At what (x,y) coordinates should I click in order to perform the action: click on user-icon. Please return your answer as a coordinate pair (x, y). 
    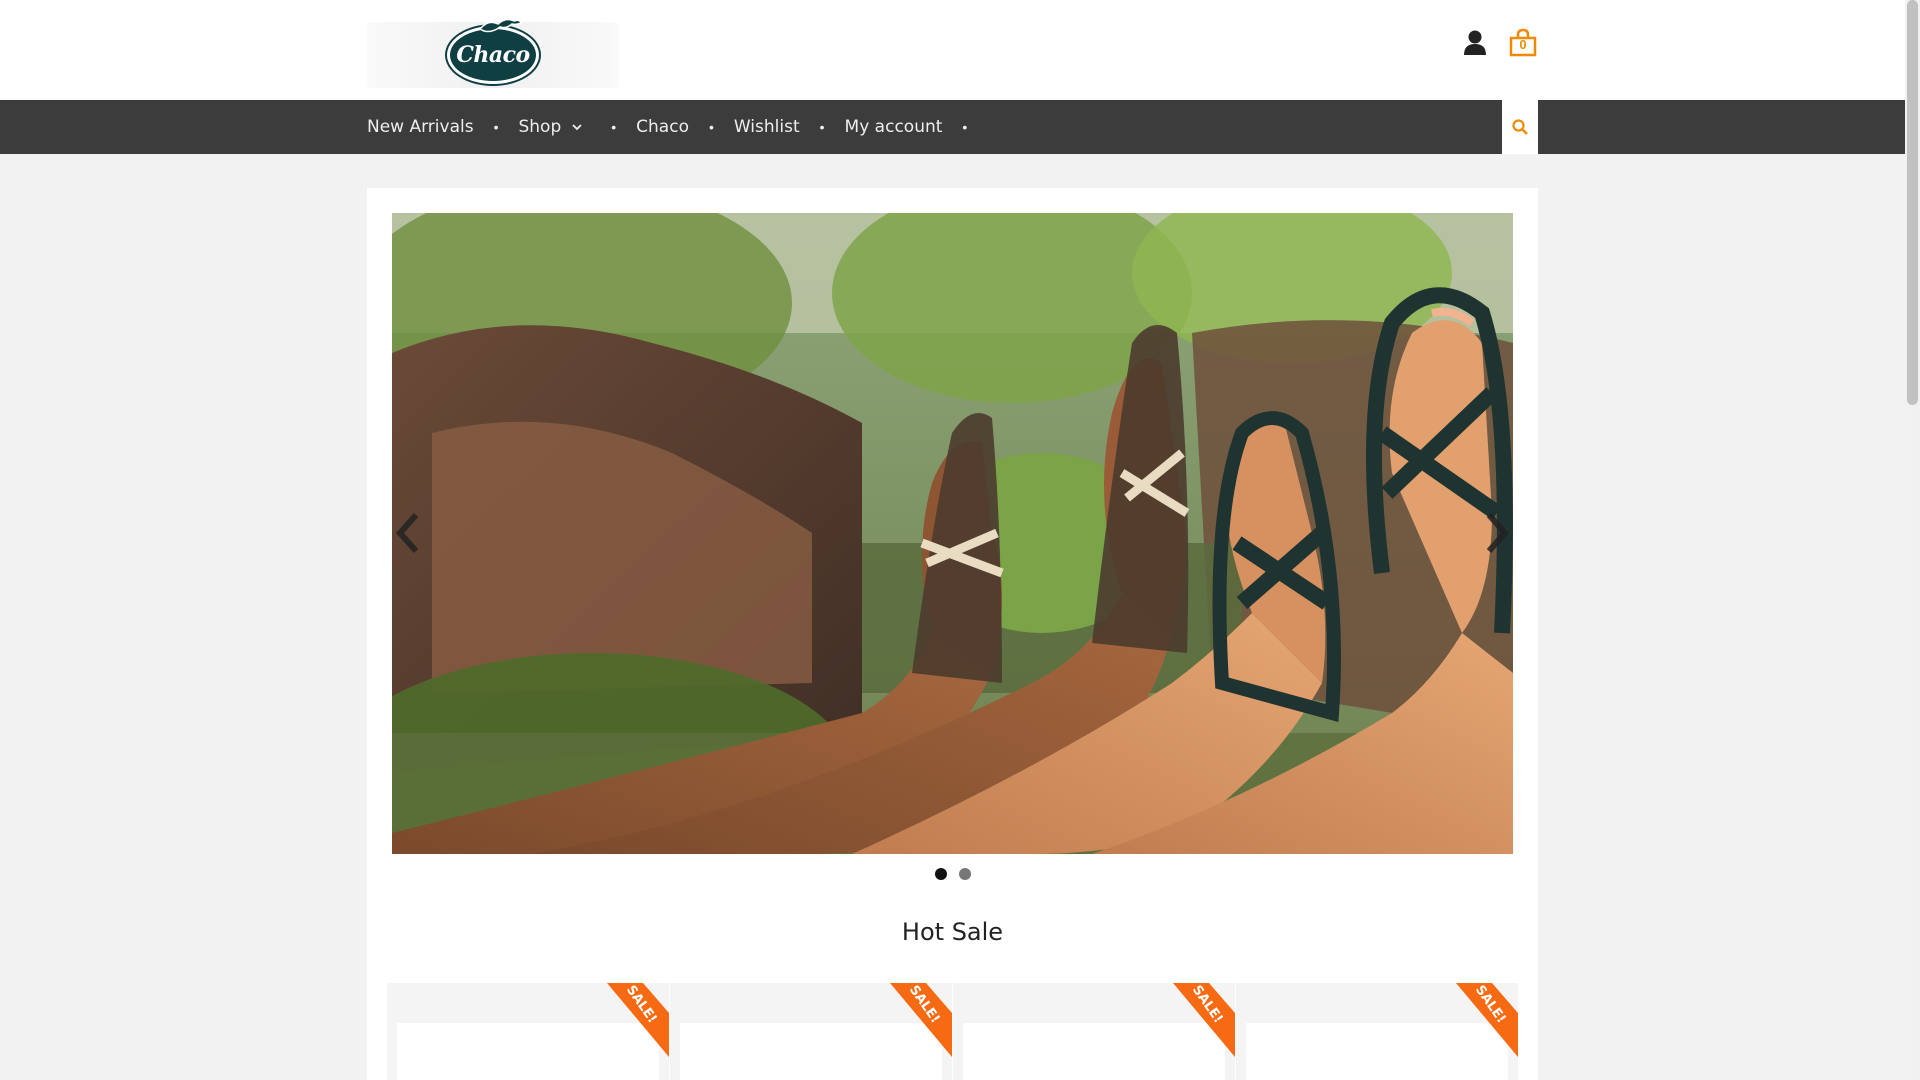
    Looking at the image, I should click on (1475, 42).